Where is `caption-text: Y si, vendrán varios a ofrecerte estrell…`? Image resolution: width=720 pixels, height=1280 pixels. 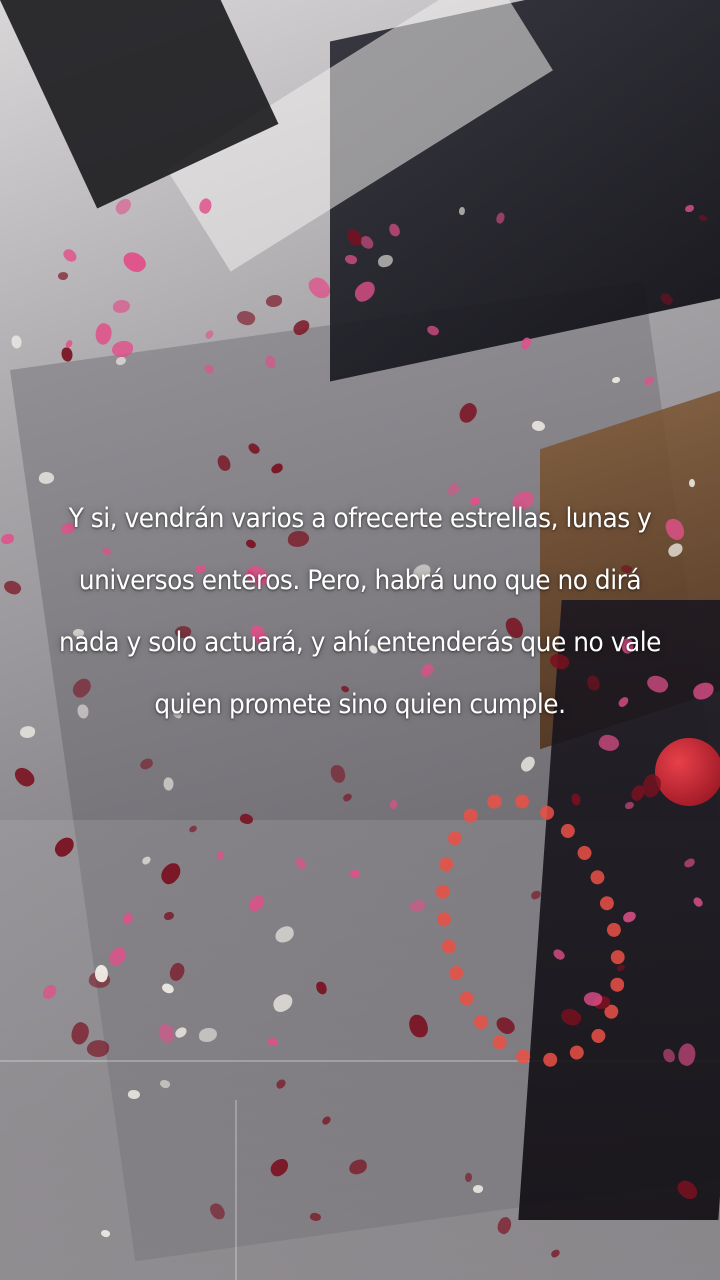
caption-text: Y si, vendrán varios a ofrecerte estrell… is located at coordinates (360, 611).